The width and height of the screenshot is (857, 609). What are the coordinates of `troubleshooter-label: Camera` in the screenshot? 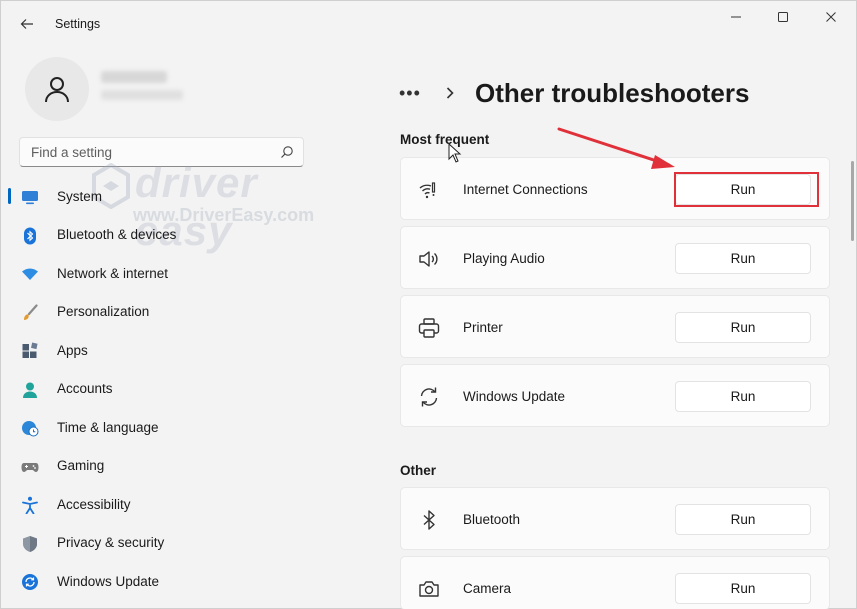 It's located at (487, 588).